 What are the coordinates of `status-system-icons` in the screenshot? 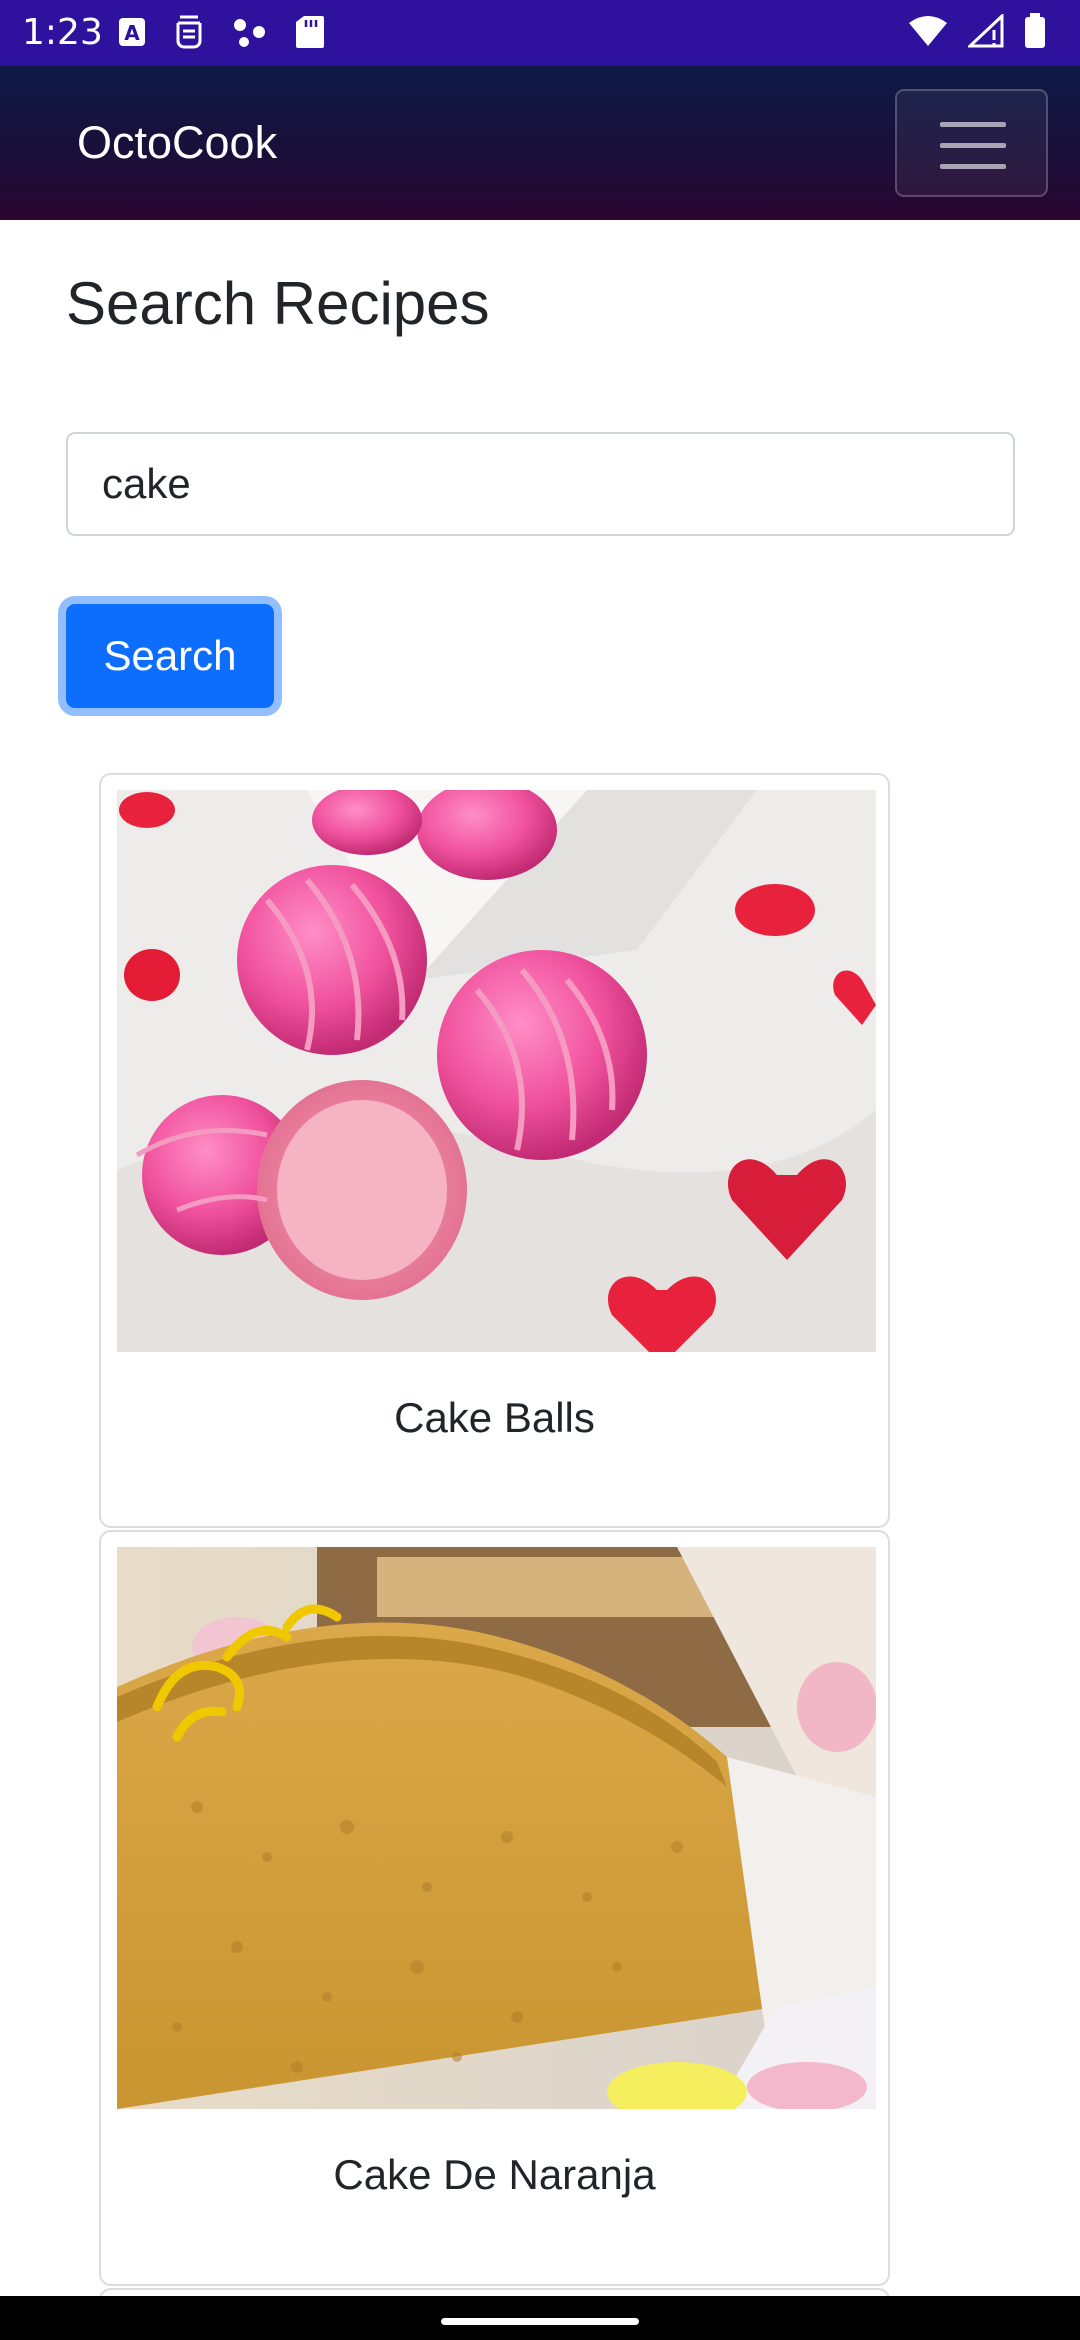 It's located at (977, 31).